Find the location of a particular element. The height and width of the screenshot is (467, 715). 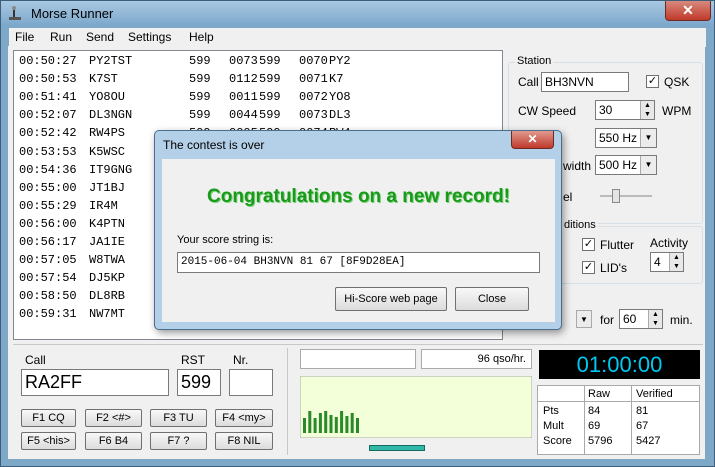

station-call-input: BH3NVN is located at coordinates (585, 82).